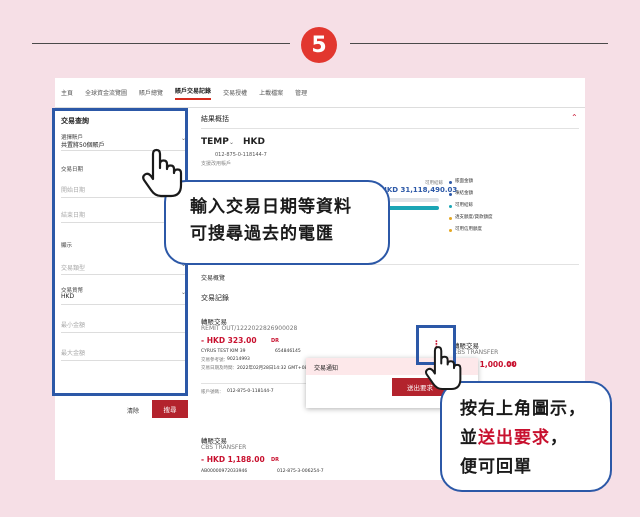  I want to click on popup-item-label: 交易通知, so click(326, 368).